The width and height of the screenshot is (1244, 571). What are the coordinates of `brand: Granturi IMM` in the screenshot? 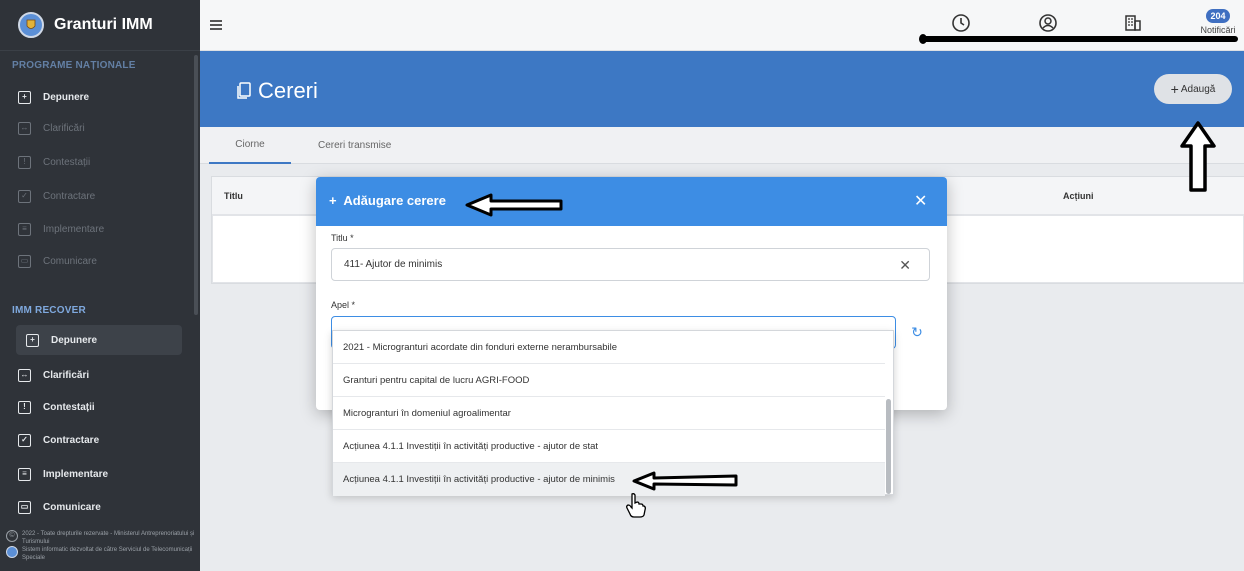 It's located at (100, 25).